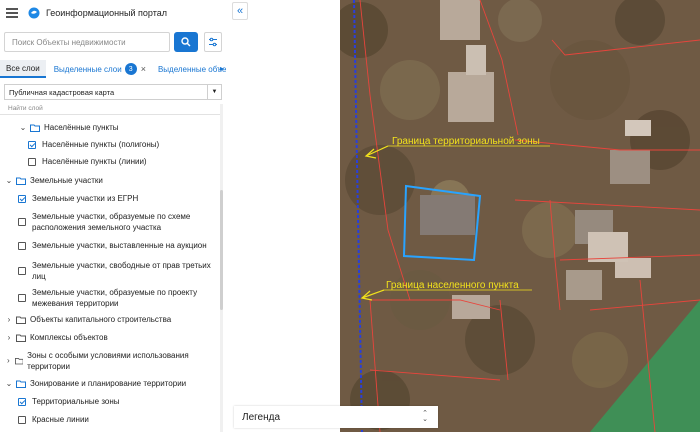 The height and width of the screenshot is (432, 700). What do you see at coordinates (87, 42) in the screenshot?
I see `search-input: Поиск Объекты недвижимости` at bounding box center [87, 42].